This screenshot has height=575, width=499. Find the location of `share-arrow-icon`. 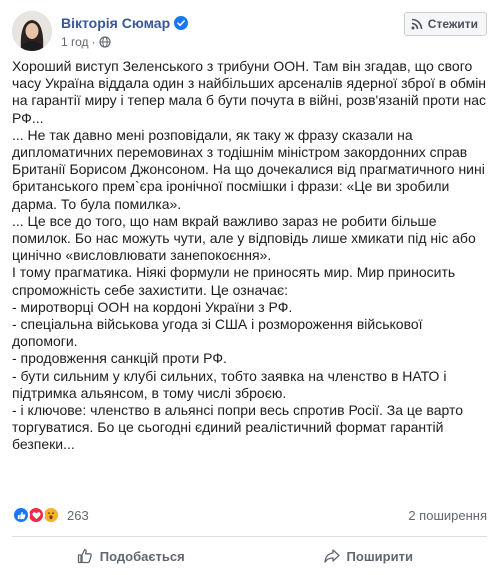

share-arrow-icon is located at coordinates (331, 556).